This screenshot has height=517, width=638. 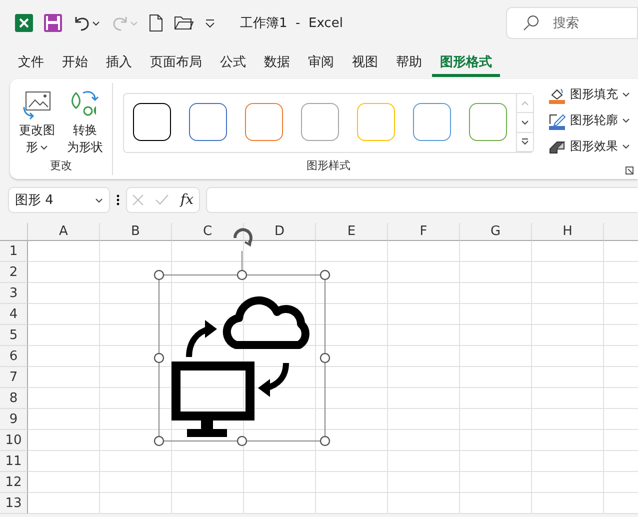 What do you see at coordinates (14, 251) in the screenshot?
I see `row-header: 1` at bounding box center [14, 251].